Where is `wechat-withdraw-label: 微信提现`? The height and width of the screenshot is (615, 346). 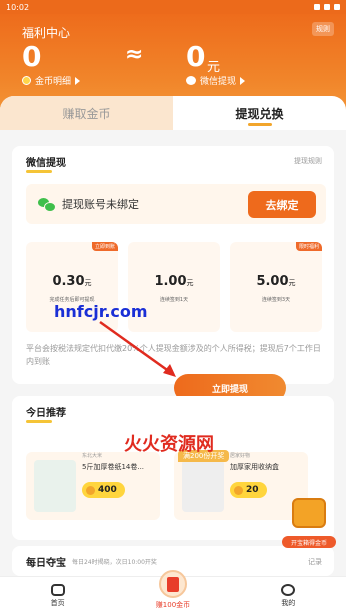
wechat-withdraw-label: 微信提现 is located at coordinates (218, 82).